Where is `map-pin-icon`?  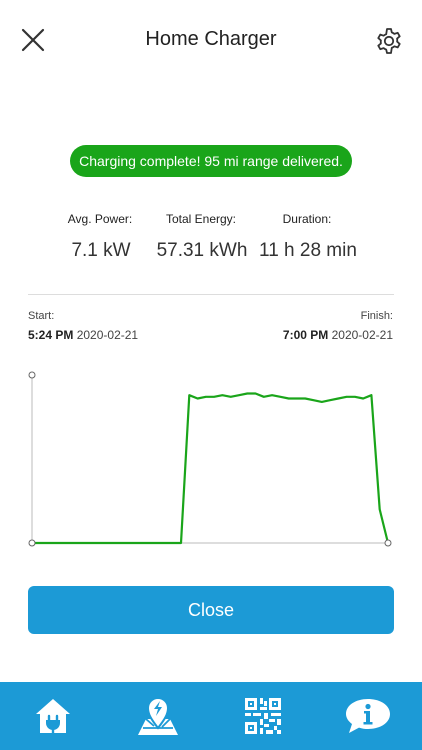
map-pin-icon is located at coordinates (157, 716).